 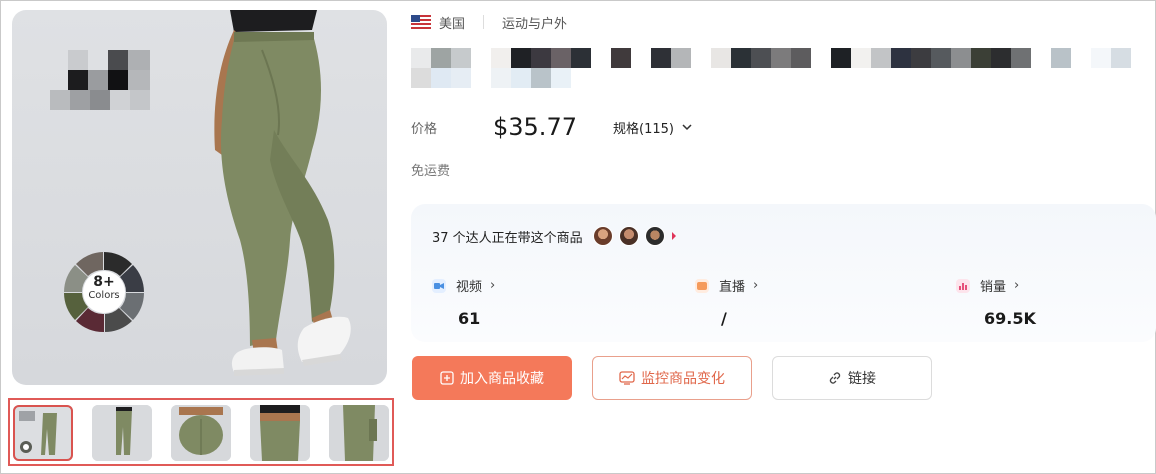 I want to click on bookmark-plus-icon, so click(x=447, y=378).